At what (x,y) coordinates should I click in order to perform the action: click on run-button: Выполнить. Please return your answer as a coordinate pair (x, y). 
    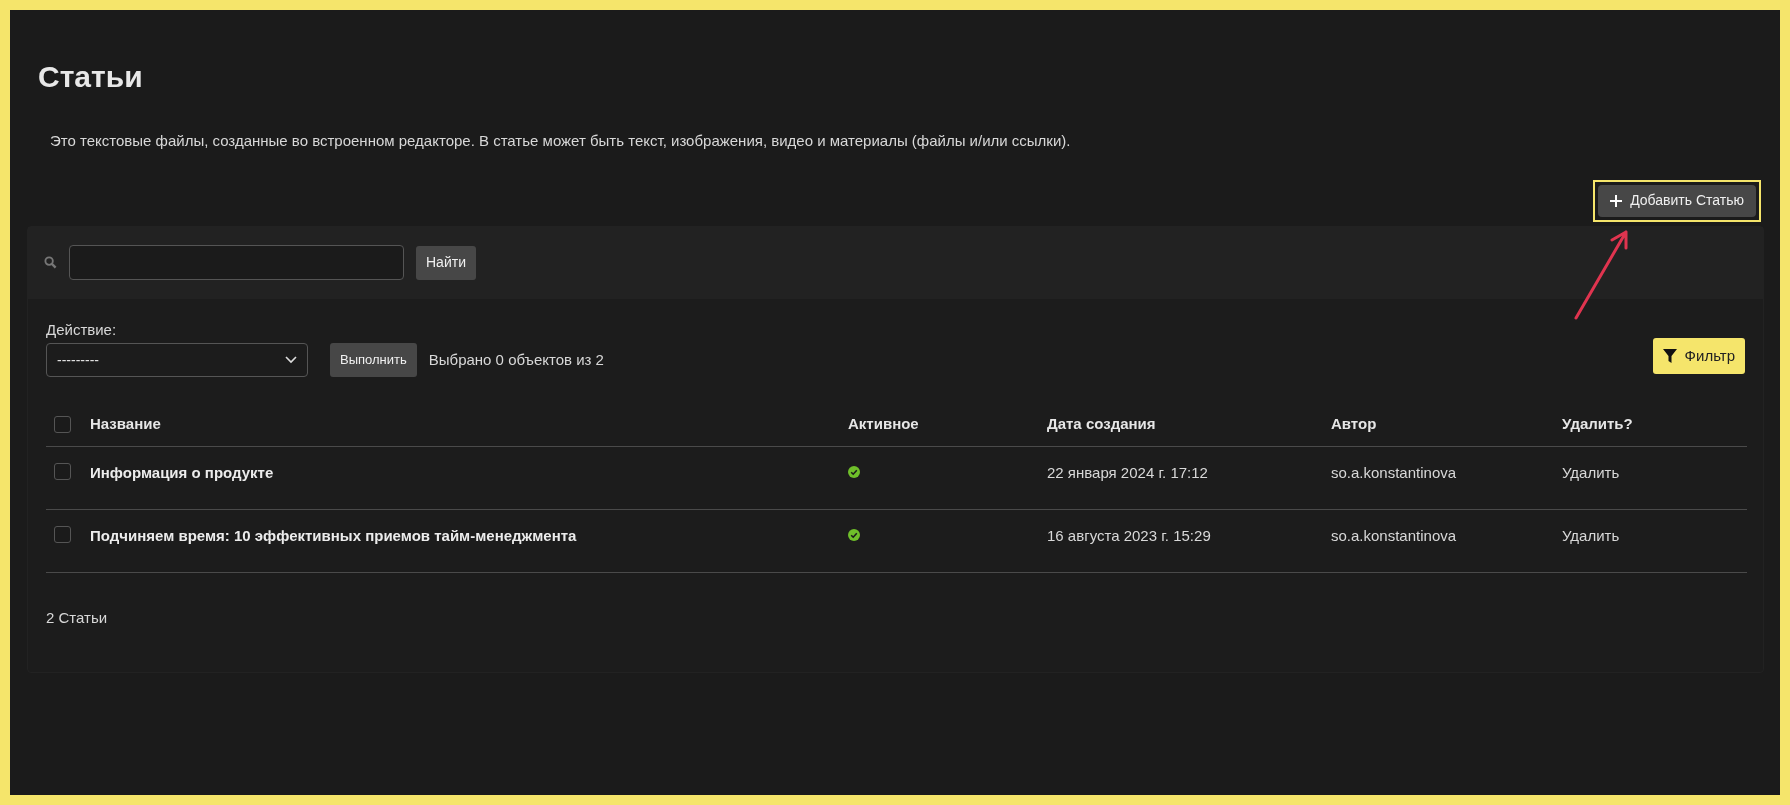
    Looking at the image, I should click on (373, 360).